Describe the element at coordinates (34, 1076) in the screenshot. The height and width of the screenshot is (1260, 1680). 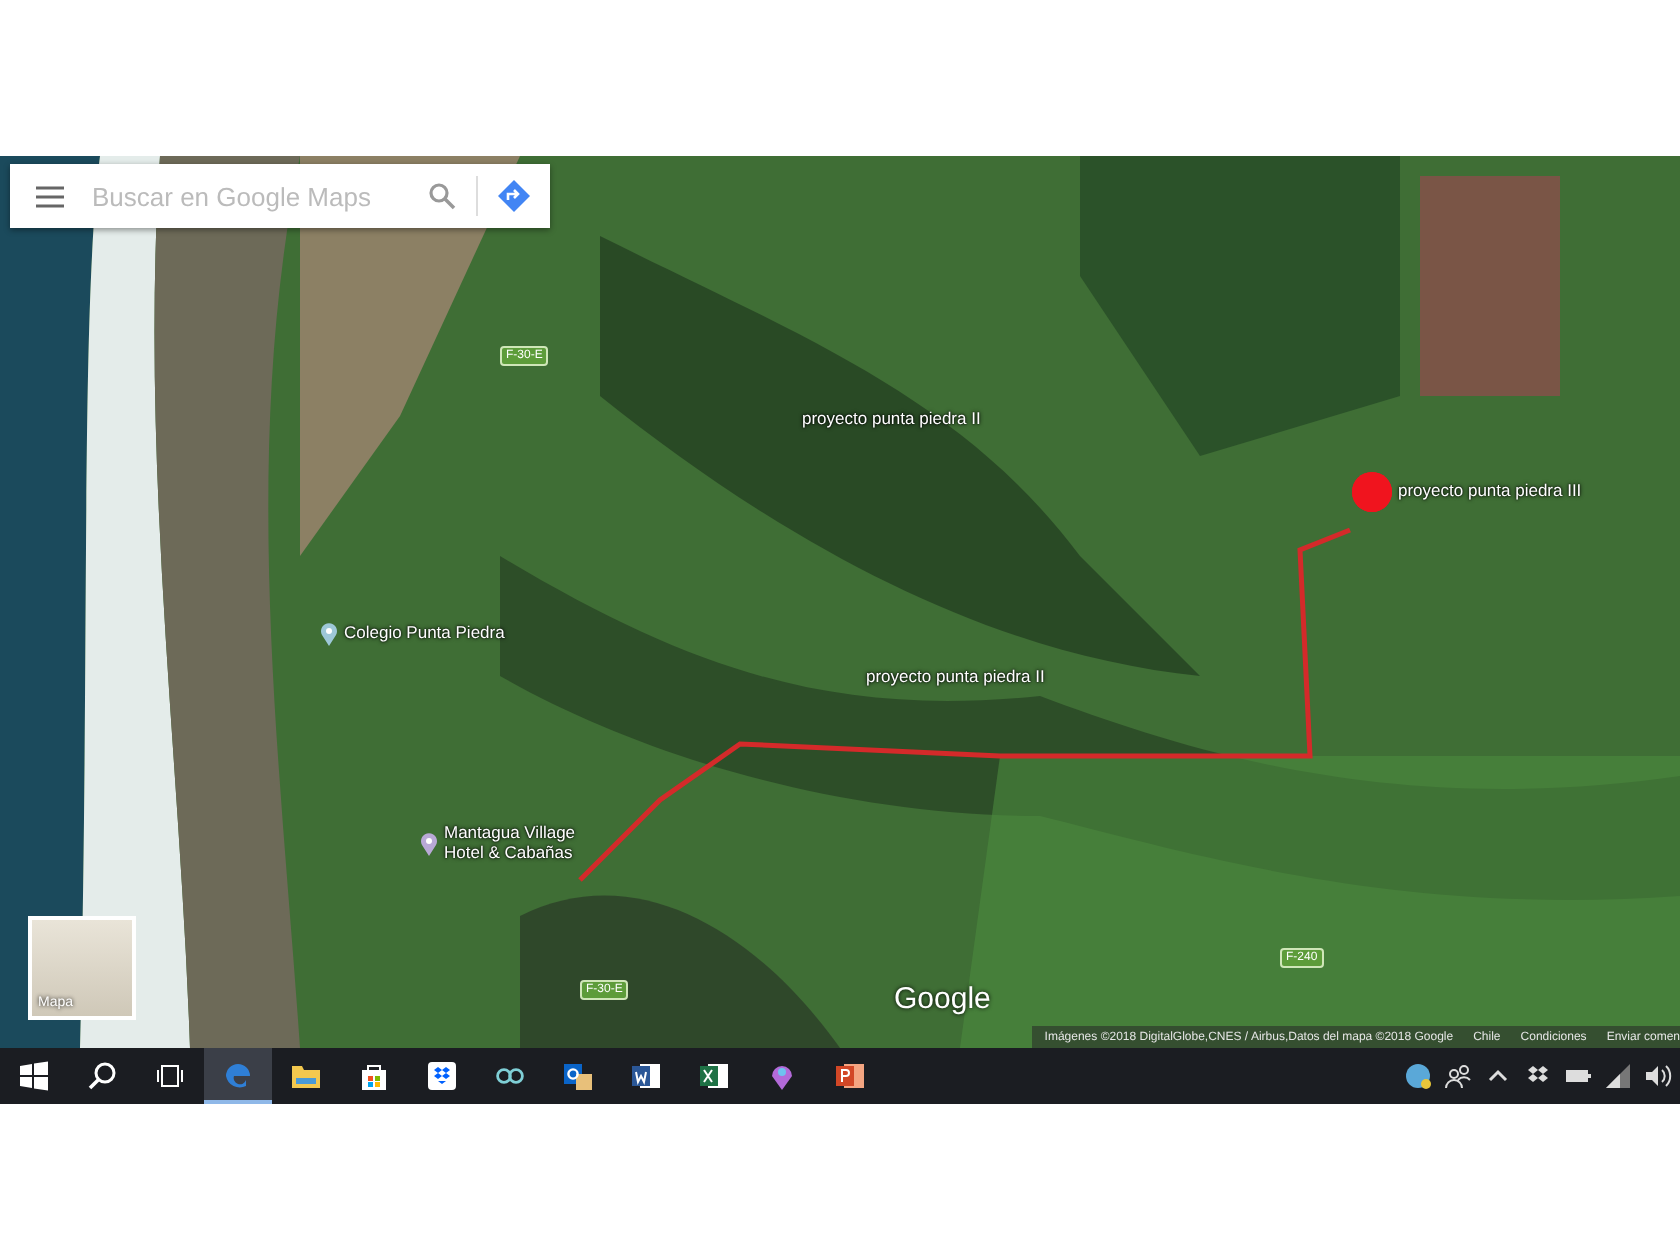
I see `windows-icon` at that location.